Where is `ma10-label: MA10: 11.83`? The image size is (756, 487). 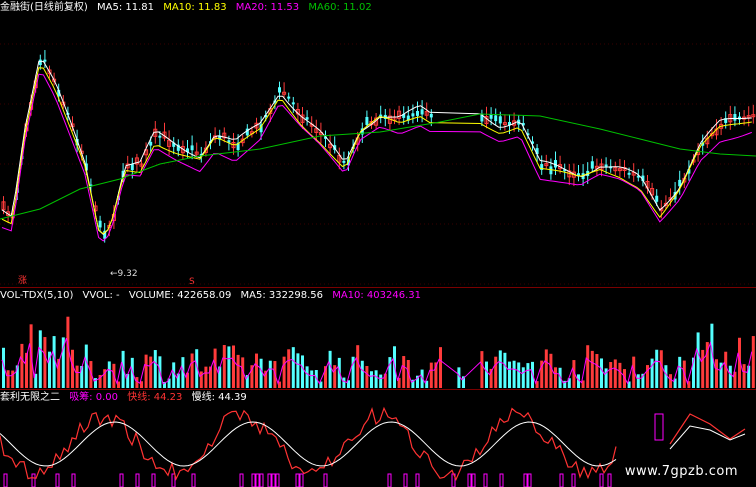 ma10-label: MA10: 11.83 is located at coordinates (195, 7).